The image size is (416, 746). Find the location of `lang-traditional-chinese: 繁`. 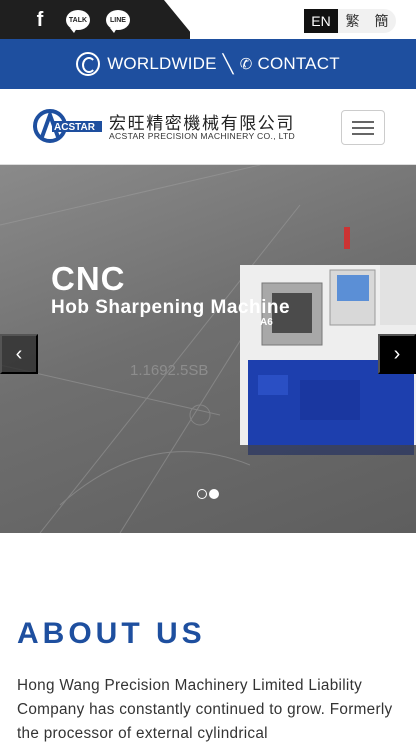

lang-traditional-chinese: 繁 is located at coordinates (352, 21).